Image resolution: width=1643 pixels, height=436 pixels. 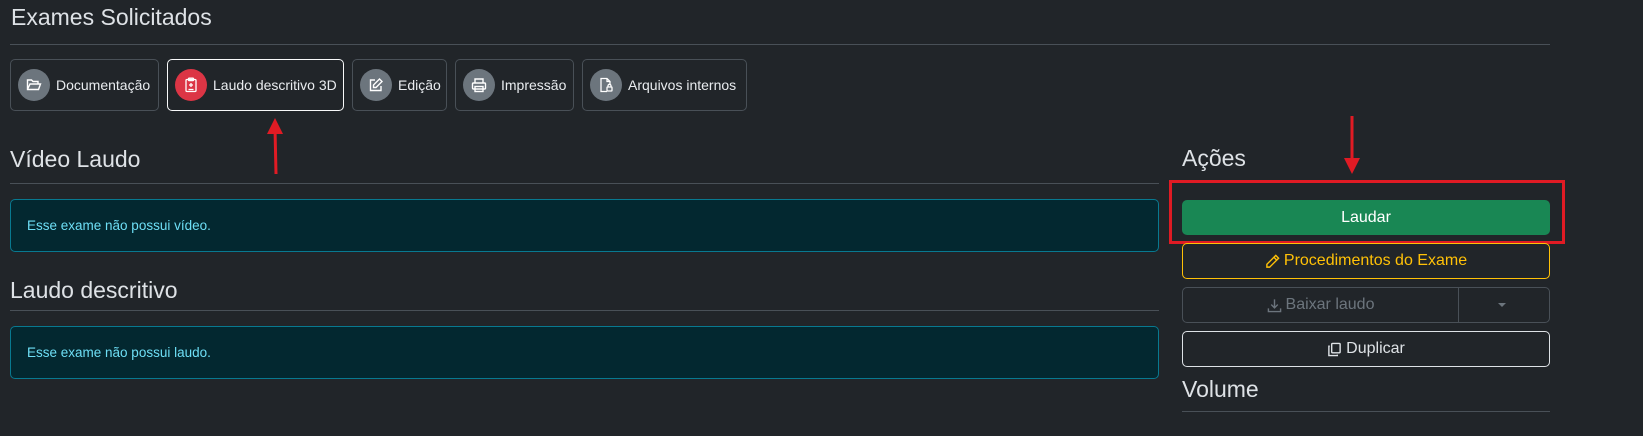 I want to click on tab-laudo-descritivo-3d: Laudo descritivo 3D, so click(x=255, y=85).